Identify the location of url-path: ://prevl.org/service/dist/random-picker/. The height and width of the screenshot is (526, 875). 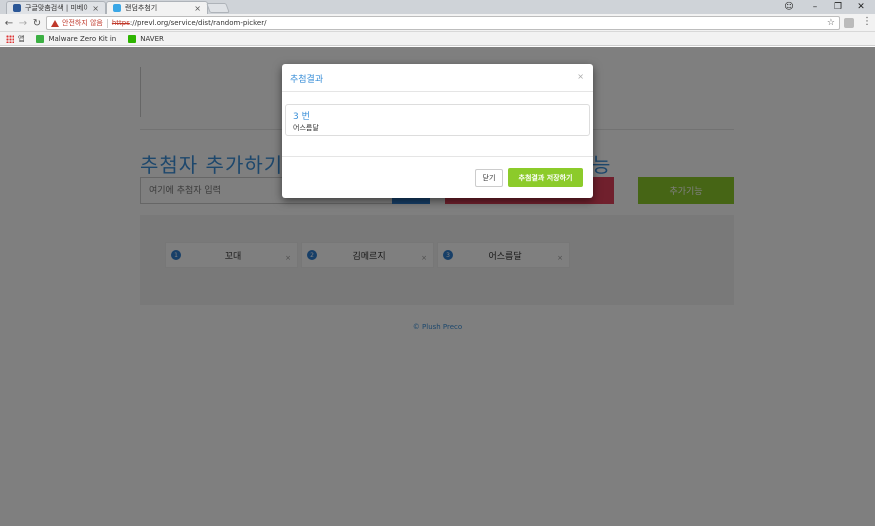
(198, 23).